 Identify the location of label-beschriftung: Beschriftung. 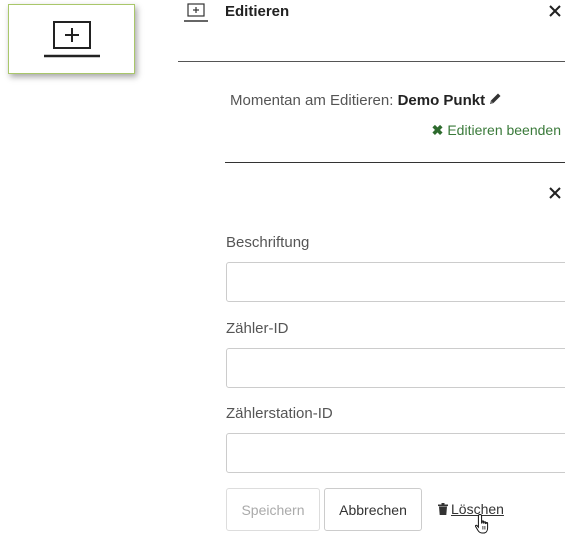
(268, 242).